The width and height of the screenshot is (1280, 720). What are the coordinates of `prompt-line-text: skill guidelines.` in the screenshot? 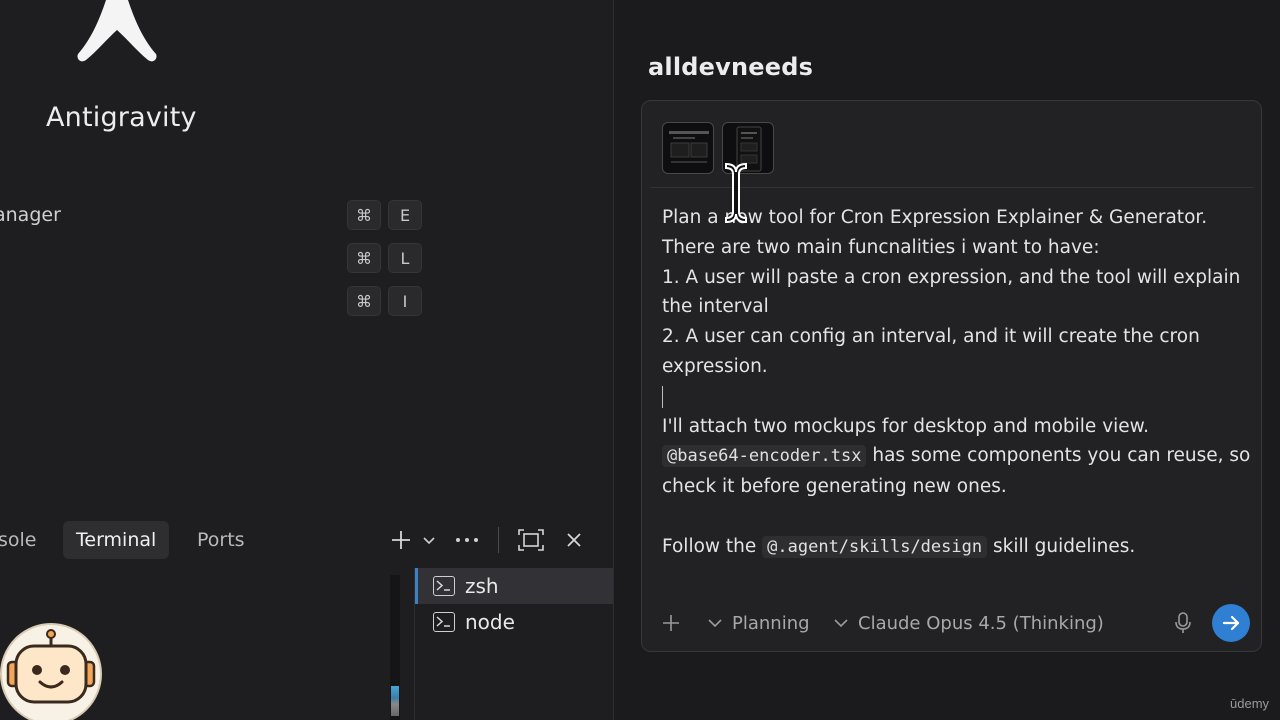 It's located at (1061, 546).